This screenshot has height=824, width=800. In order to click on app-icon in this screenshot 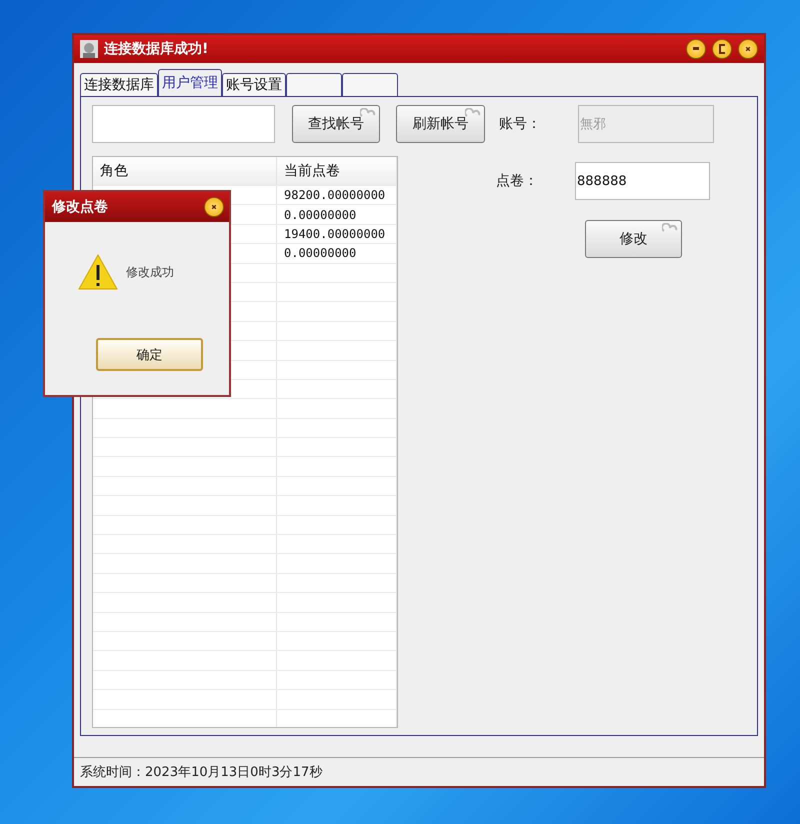, I will do `click(89, 49)`.